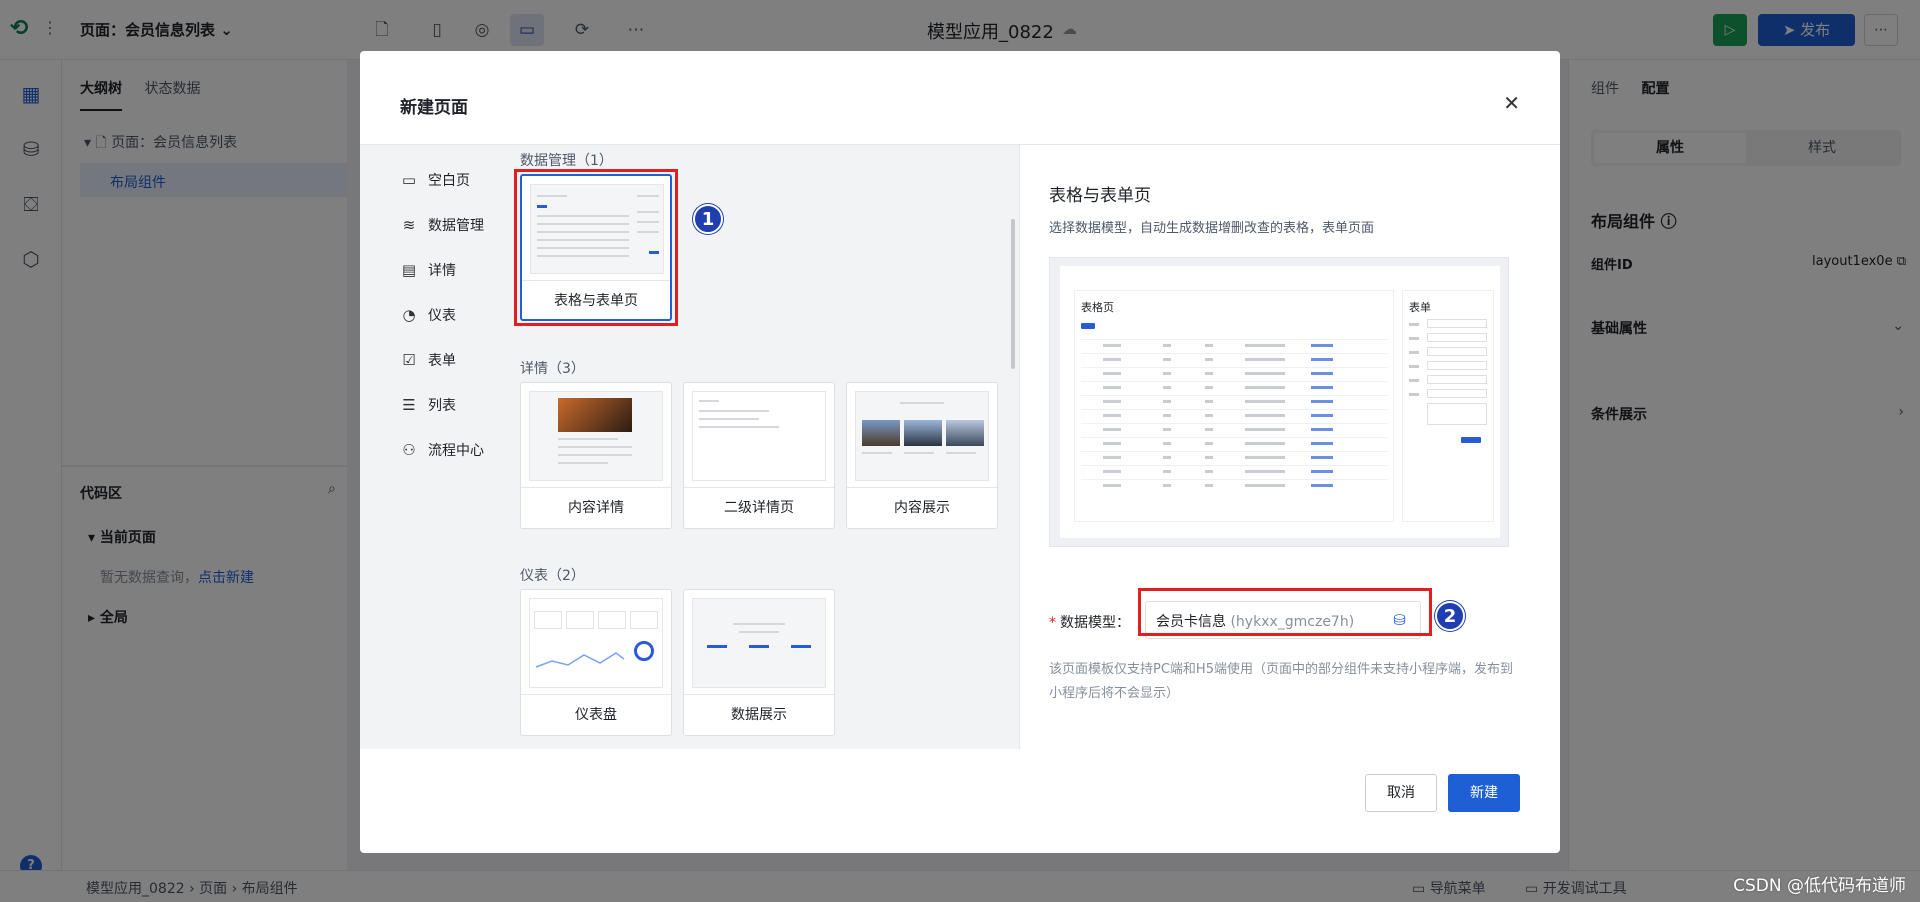 The height and width of the screenshot is (902, 1920). Describe the element at coordinates (1471, 440) in the screenshot. I see `preview-submit-button` at that location.